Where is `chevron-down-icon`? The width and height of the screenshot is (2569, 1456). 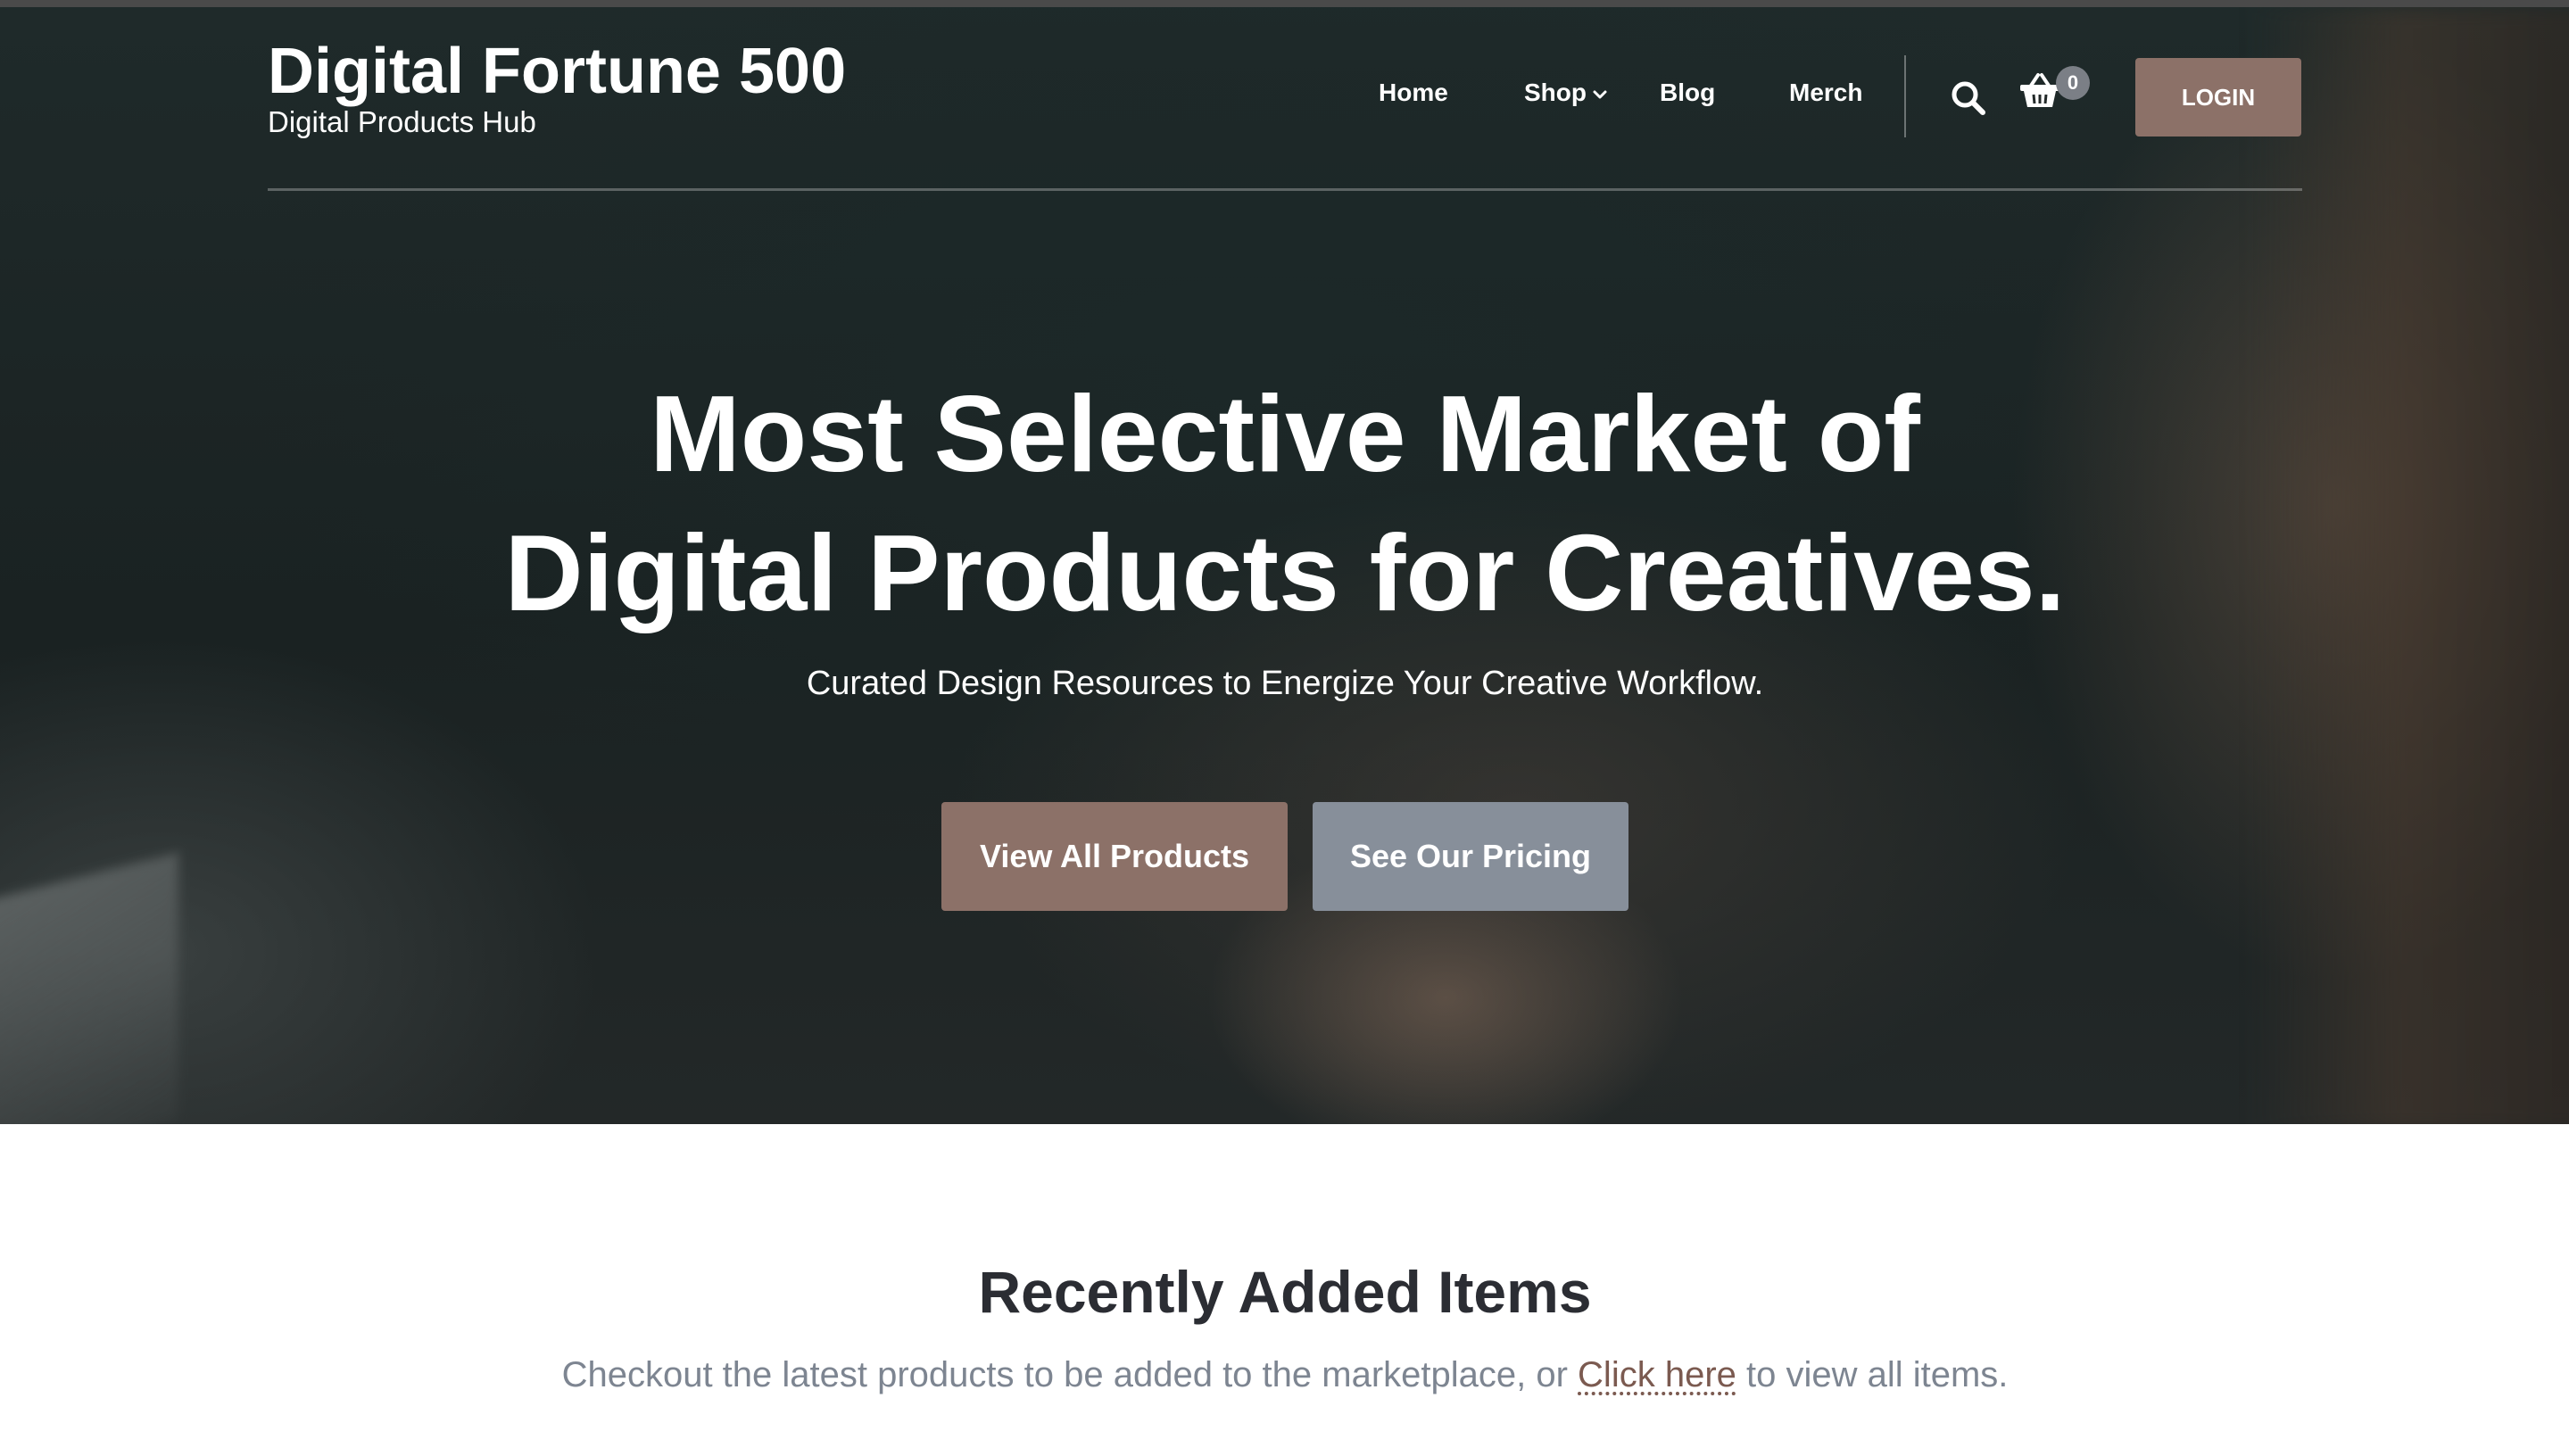 chevron-down-icon is located at coordinates (1600, 94).